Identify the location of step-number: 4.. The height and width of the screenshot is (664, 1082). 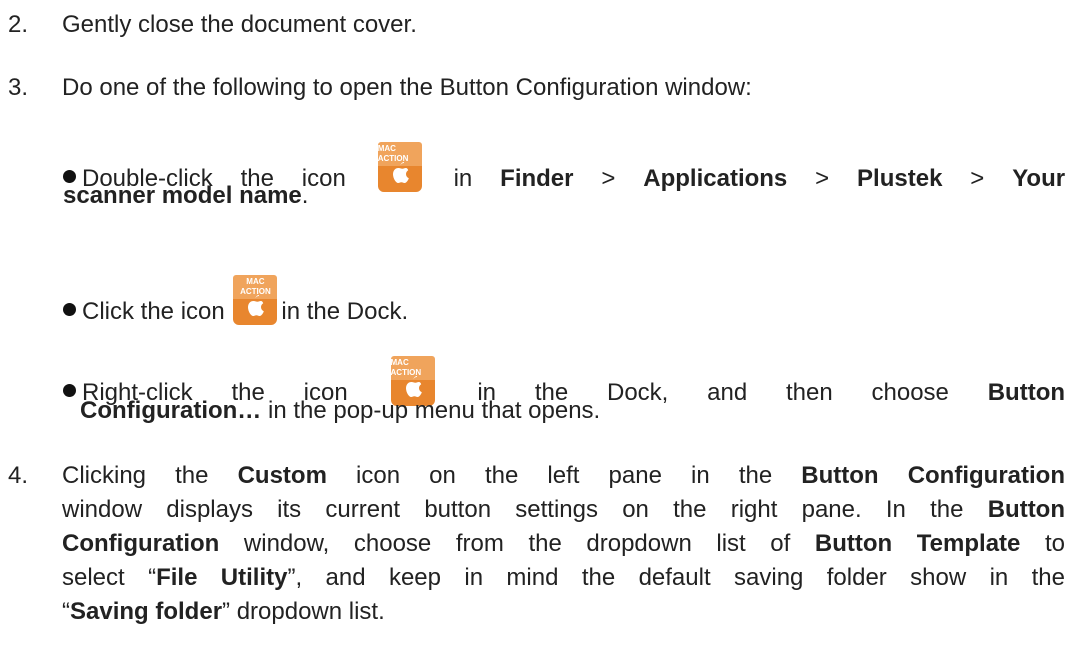
(18, 475).